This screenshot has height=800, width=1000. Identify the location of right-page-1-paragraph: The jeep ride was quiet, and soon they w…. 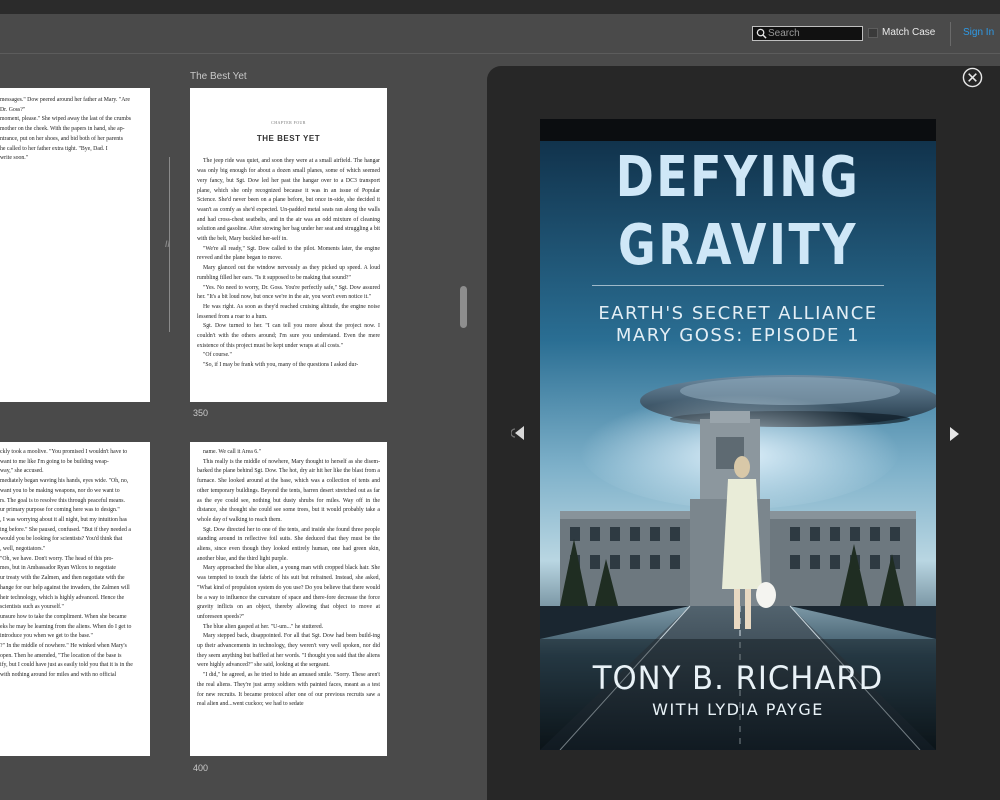
(288, 200).